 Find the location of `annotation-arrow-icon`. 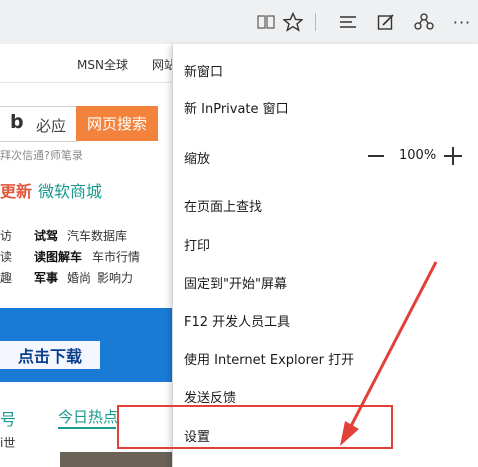

annotation-arrow-icon is located at coordinates (389, 353).